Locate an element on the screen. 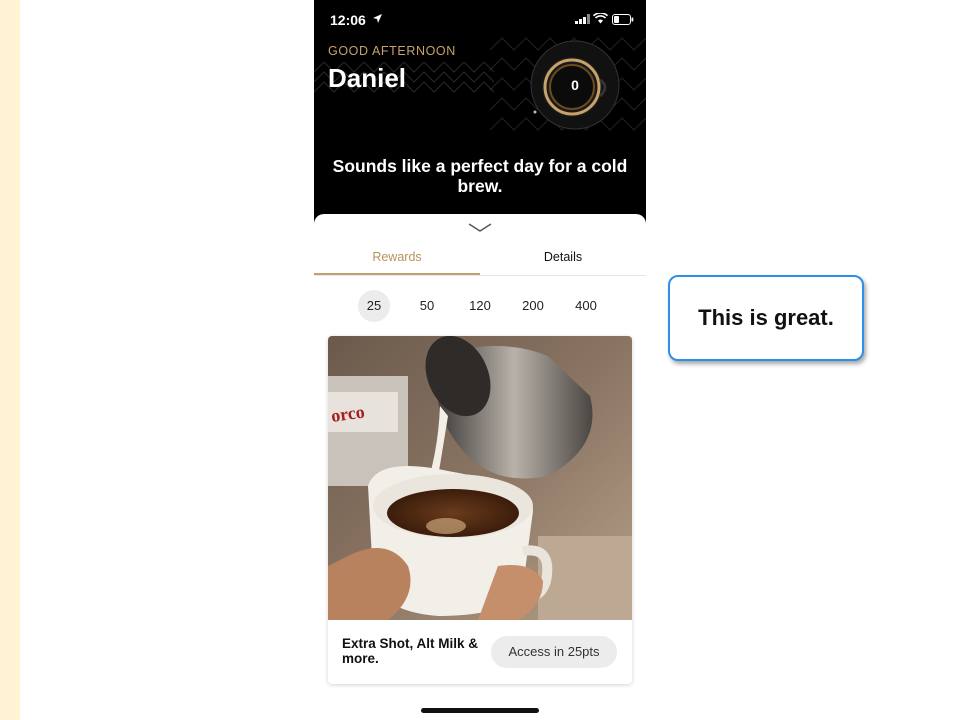 The image size is (960, 720). greeting-text: GOOD AFTERNOON is located at coordinates (392, 51).